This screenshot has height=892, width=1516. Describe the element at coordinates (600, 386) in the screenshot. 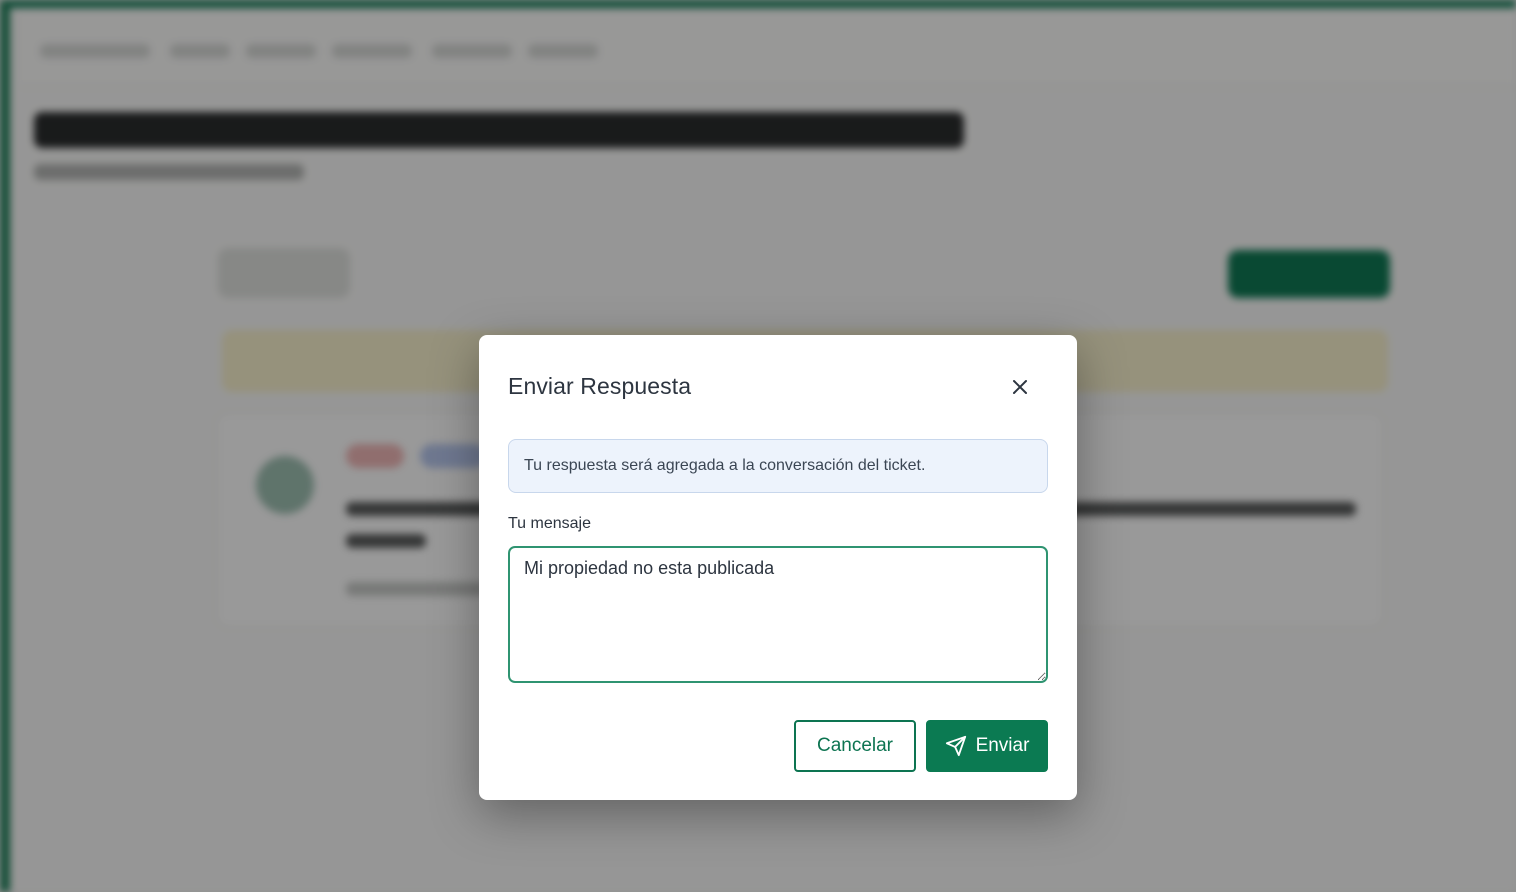

I see `modal-title: Enviar Respuesta` at that location.